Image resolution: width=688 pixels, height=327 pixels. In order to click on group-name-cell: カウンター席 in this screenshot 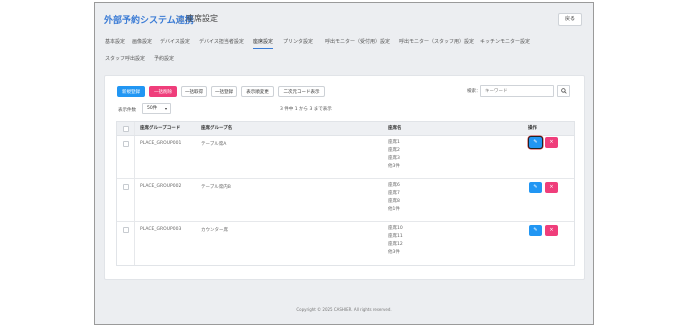, I will do `click(214, 230)`.